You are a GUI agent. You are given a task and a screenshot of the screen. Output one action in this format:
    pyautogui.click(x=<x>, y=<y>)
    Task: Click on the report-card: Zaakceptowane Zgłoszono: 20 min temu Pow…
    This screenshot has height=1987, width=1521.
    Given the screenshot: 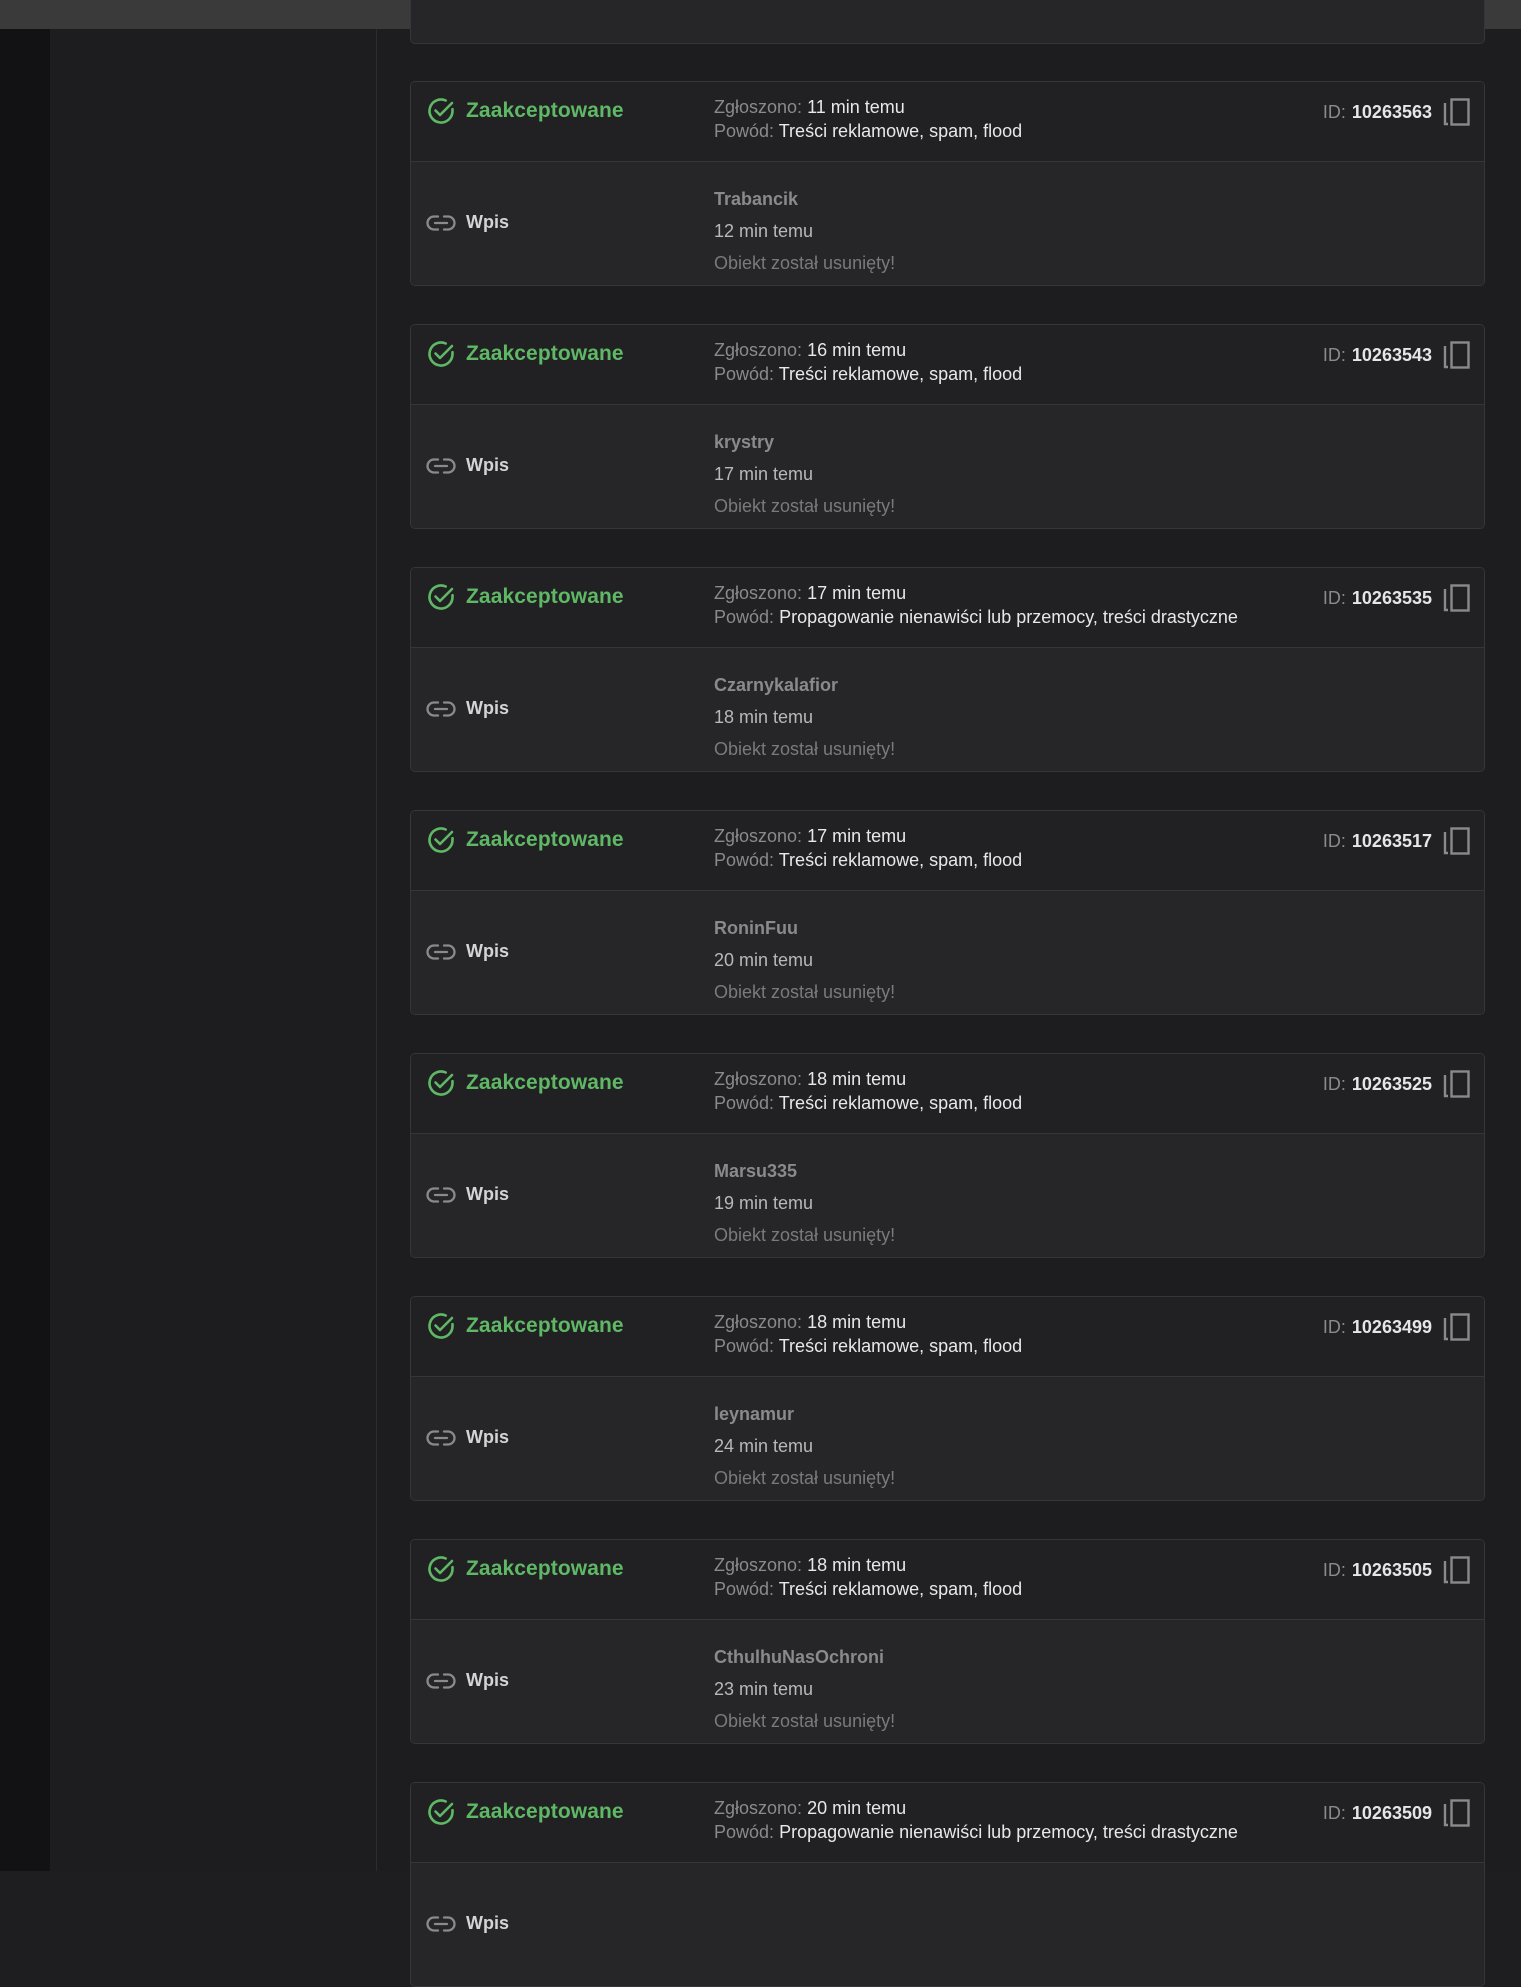 What is the action you would take?
    pyautogui.click(x=947, y=1884)
    